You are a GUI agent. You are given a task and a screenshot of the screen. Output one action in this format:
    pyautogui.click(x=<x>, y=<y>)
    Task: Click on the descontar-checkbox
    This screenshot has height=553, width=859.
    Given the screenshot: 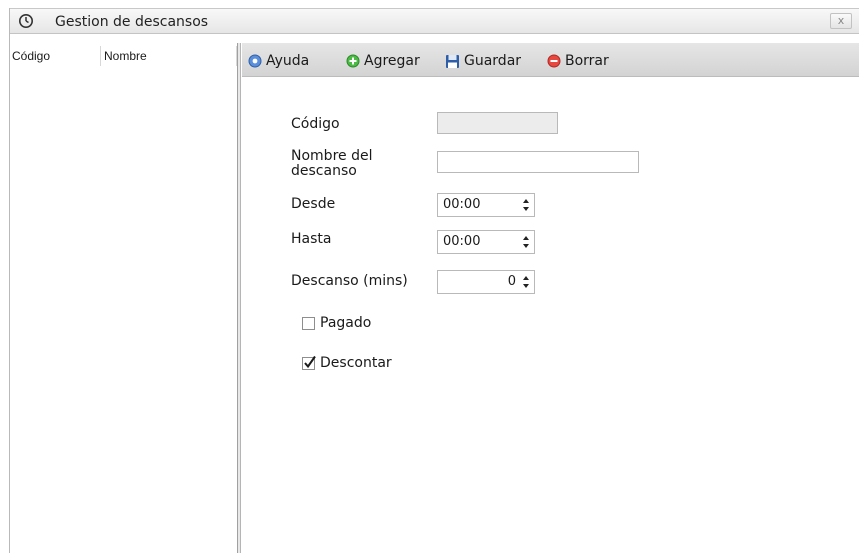 What is the action you would take?
    pyautogui.click(x=309, y=362)
    